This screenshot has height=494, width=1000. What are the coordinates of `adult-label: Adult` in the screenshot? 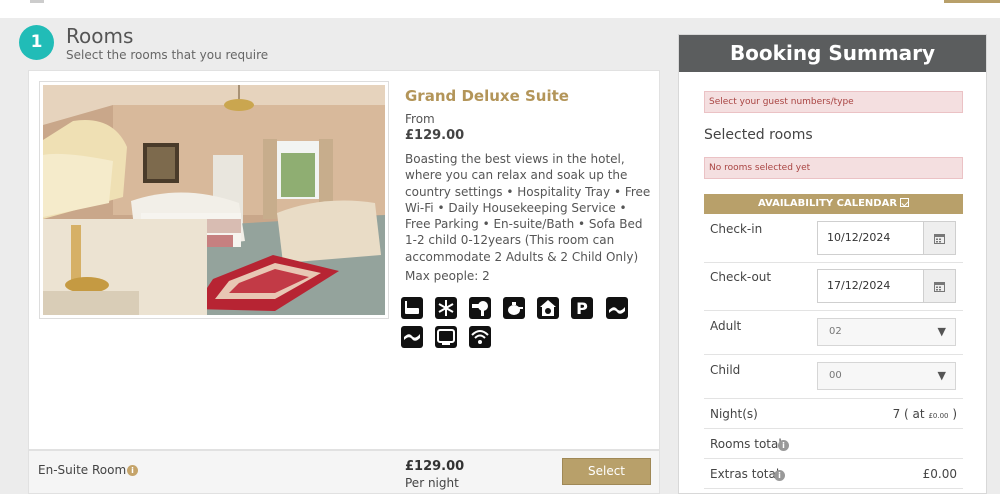 It's located at (726, 326).